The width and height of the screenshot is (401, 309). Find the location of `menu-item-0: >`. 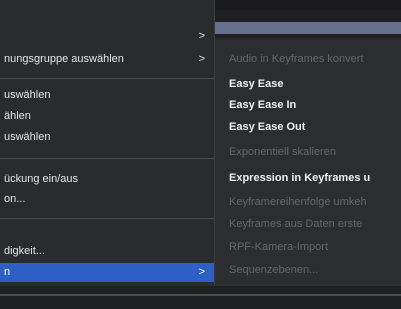

menu-item-0: > is located at coordinates (107, 36).